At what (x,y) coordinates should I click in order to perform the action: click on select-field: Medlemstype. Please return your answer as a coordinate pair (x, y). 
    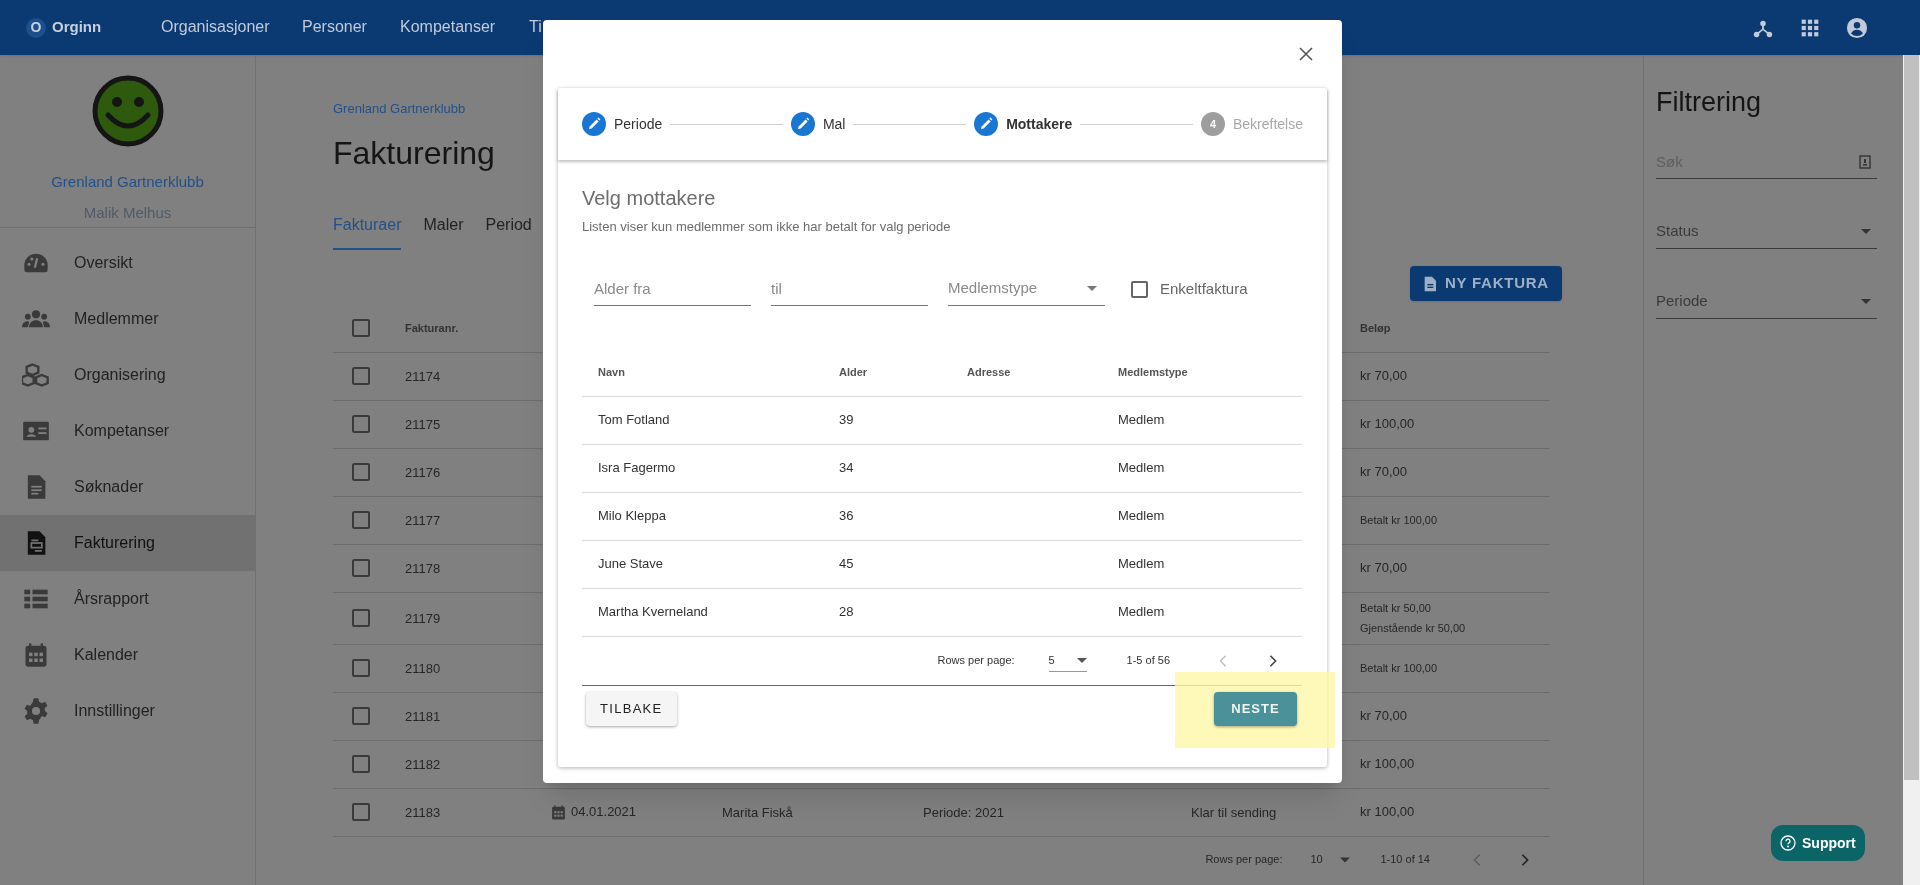
    Looking at the image, I should click on (1026, 289).